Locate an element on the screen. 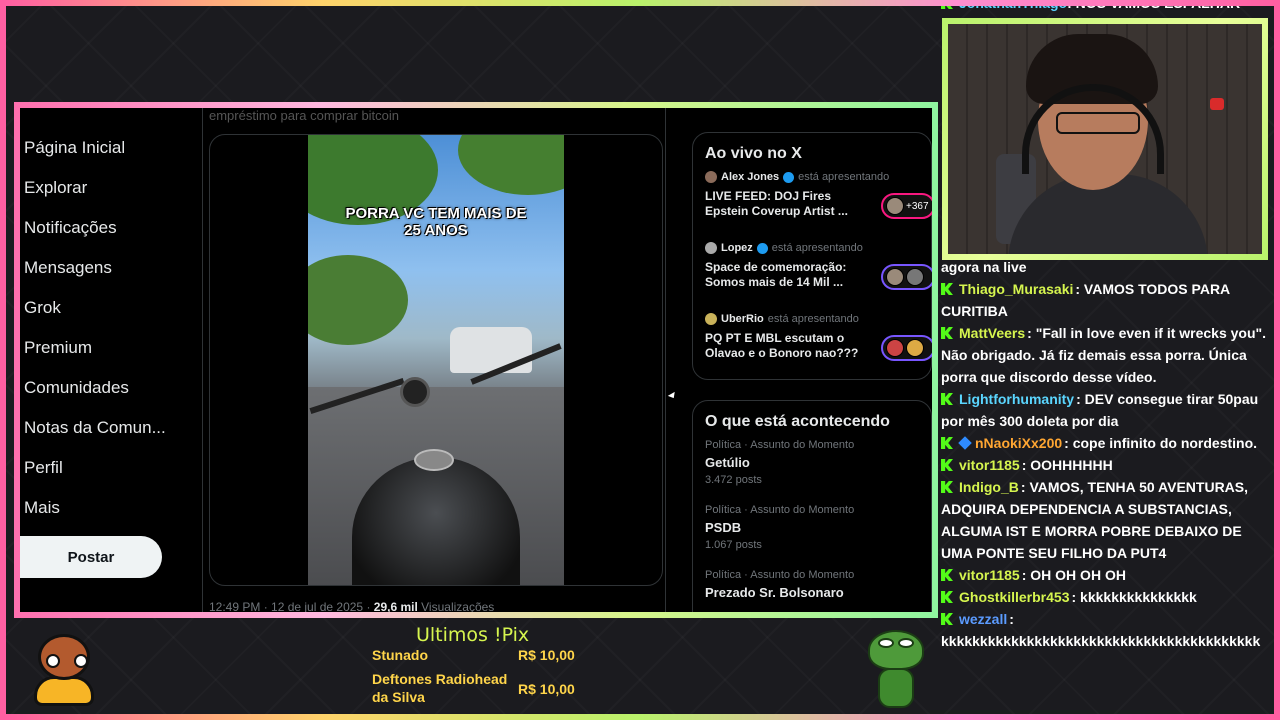 This screenshot has height=720, width=1280. streamer-mascot is located at coordinates (66, 669).